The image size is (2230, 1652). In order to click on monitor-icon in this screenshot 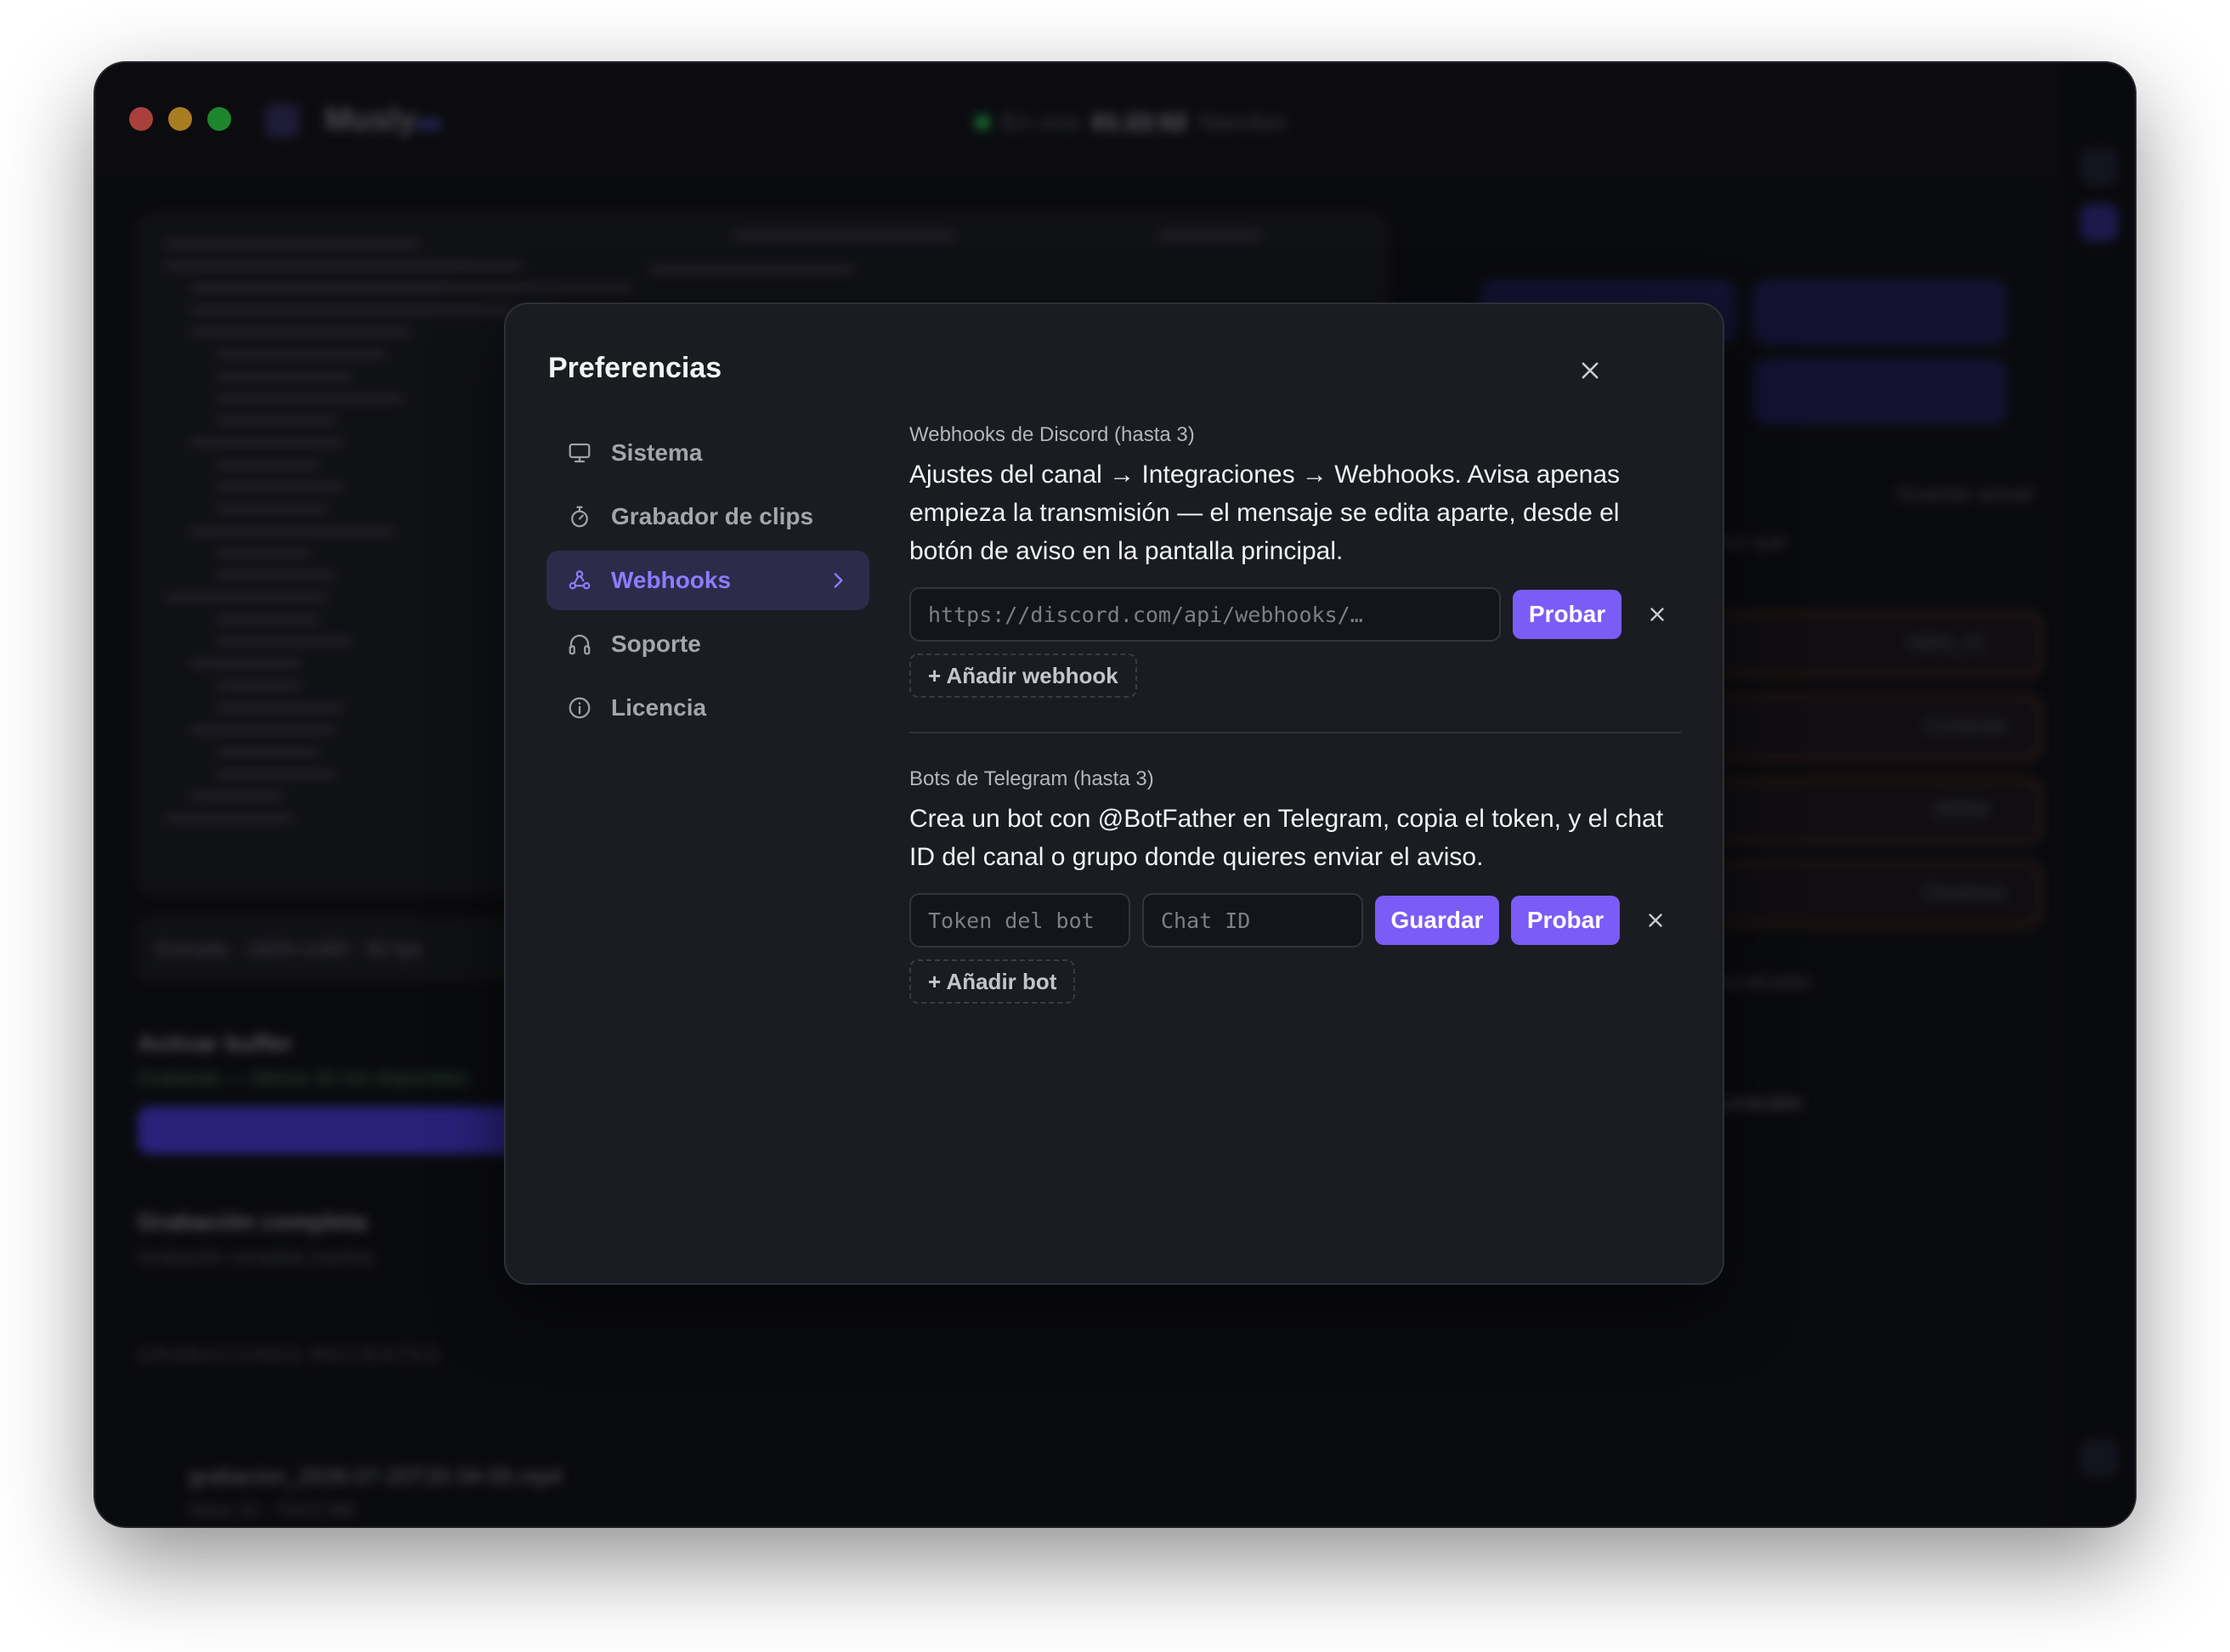, I will do `click(579, 453)`.